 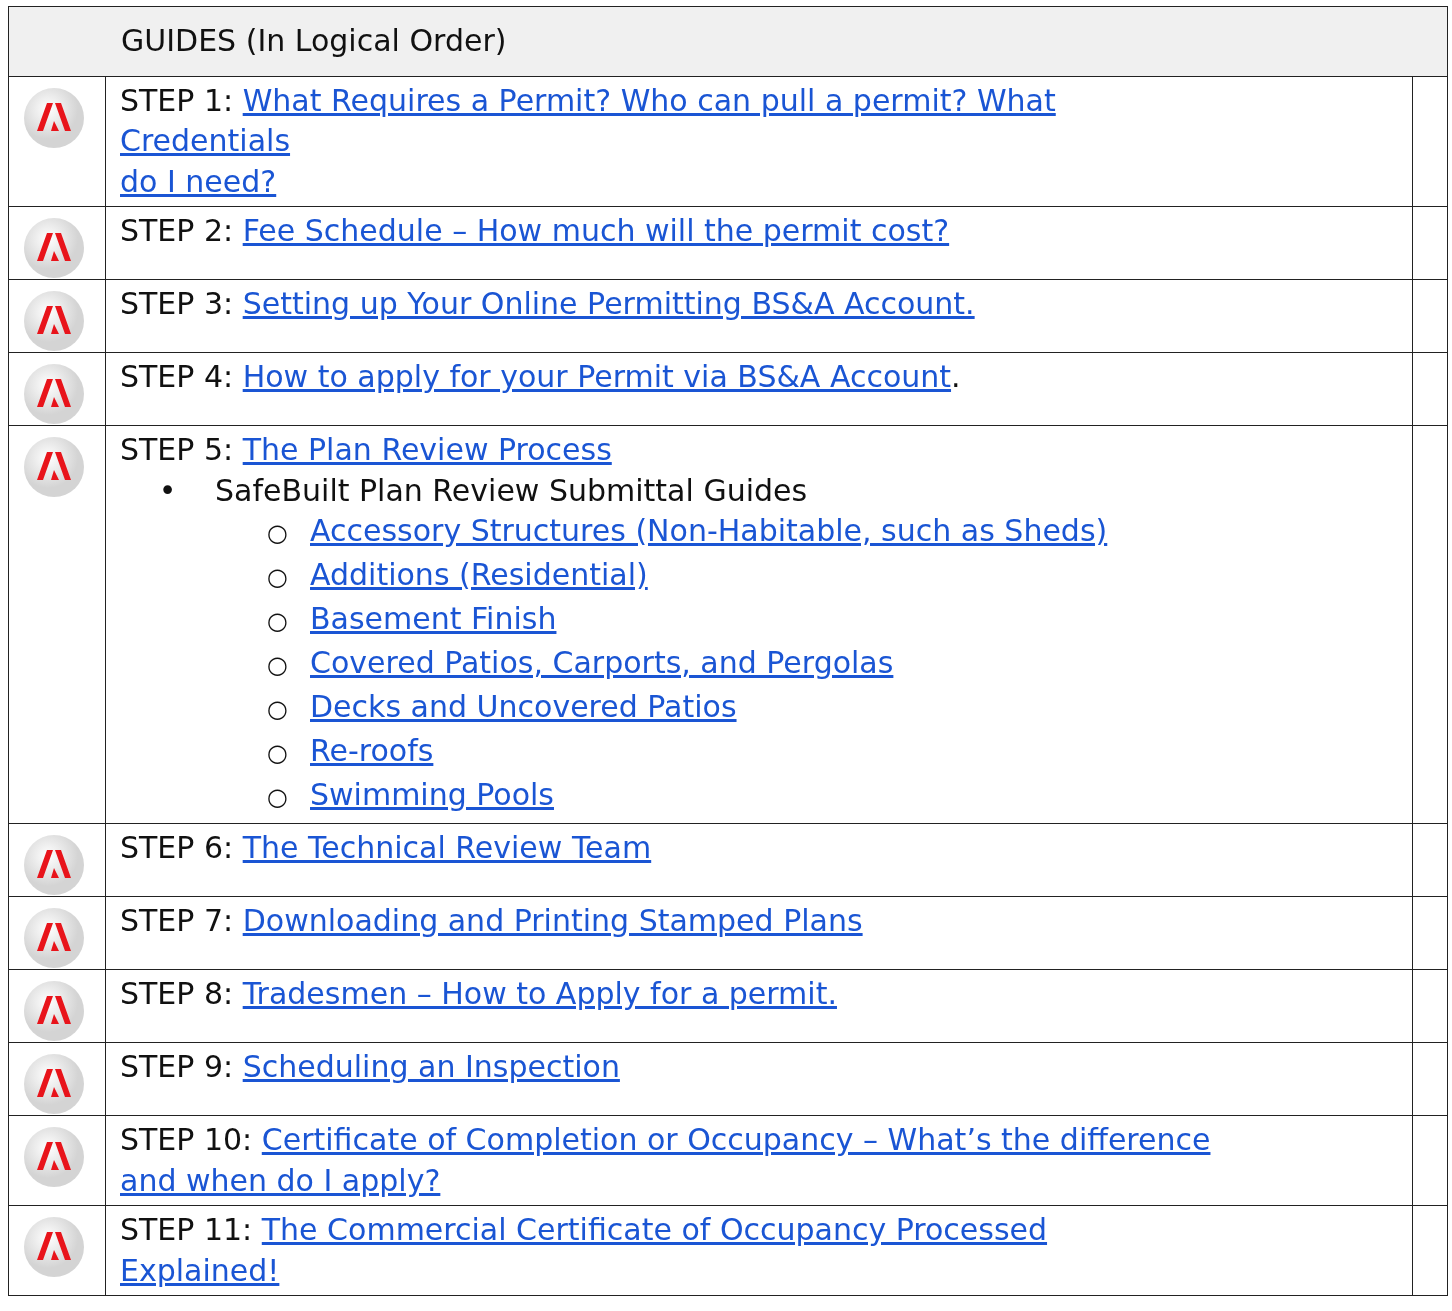 I want to click on step-label: STEP 3:, so click(x=177, y=303).